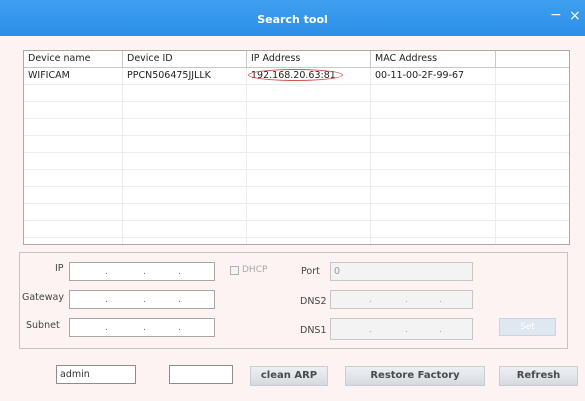 The image size is (585, 401). Describe the element at coordinates (538, 376) in the screenshot. I see `refresh-button: Refresh` at that location.